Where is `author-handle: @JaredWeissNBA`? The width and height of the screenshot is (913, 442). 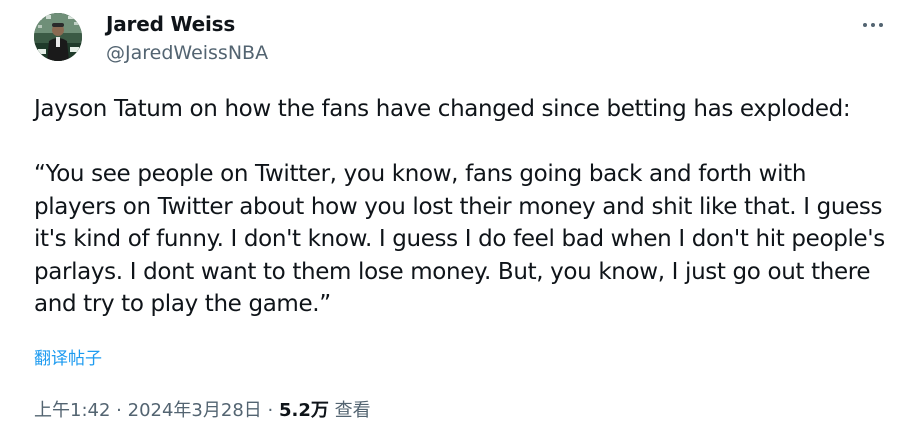 author-handle: @JaredWeissNBA is located at coordinates (187, 53).